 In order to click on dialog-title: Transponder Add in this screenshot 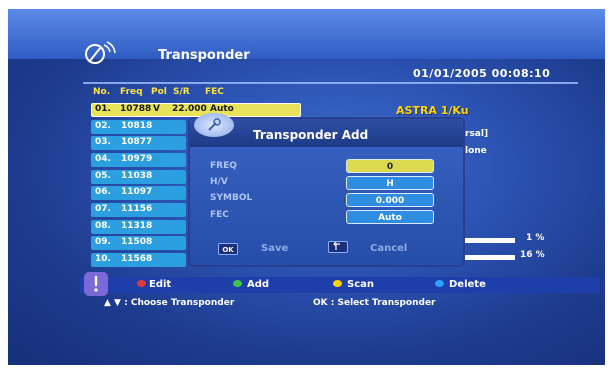, I will do `click(311, 135)`.